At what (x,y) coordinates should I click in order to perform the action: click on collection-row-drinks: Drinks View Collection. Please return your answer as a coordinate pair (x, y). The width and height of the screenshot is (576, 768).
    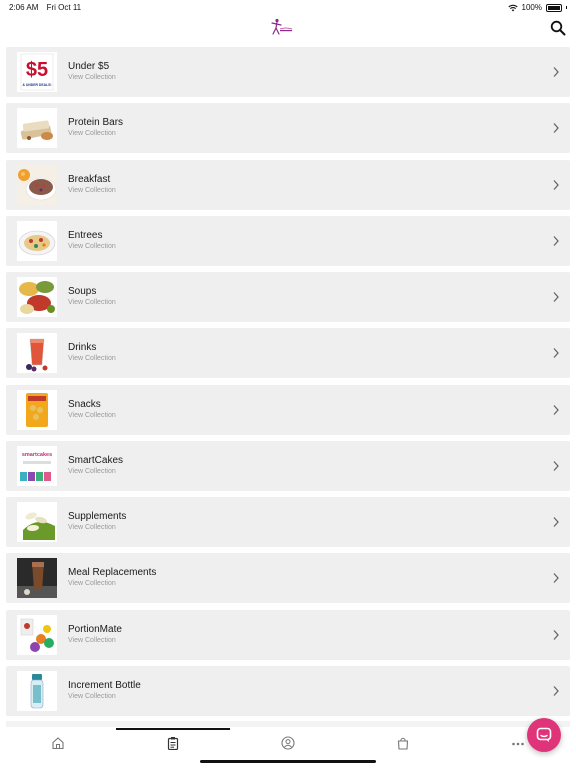
    Looking at the image, I should click on (288, 353).